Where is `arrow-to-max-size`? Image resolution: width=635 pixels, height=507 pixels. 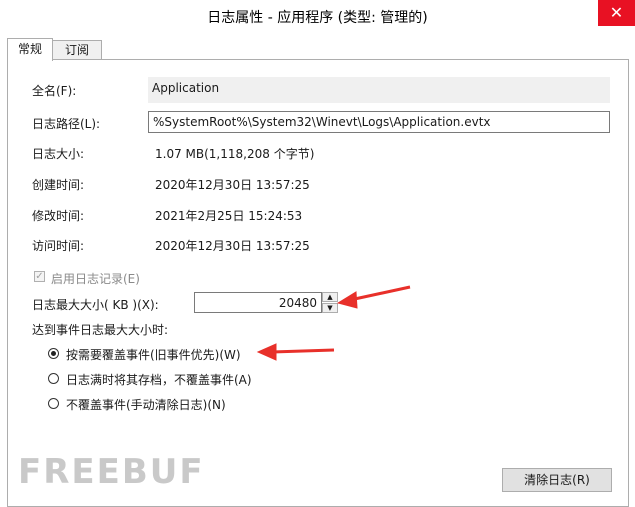
arrow-to-max-size is located at coordinates (373, 297).